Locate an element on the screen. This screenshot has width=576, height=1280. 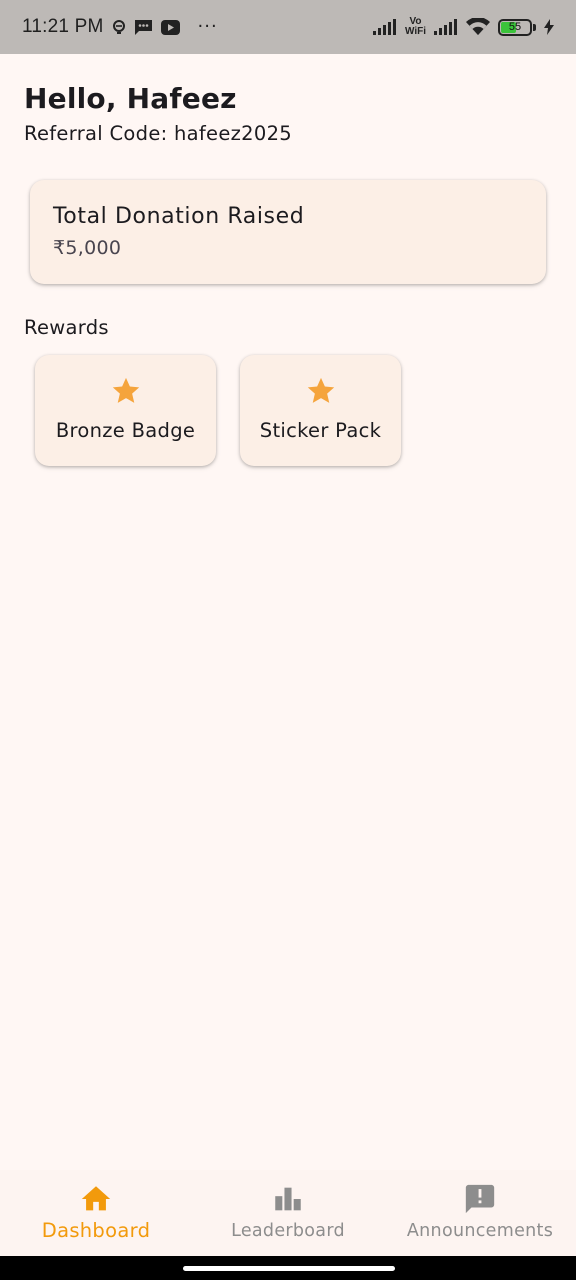
donation-card: Total Donation Raised ₹5,000 is located at coordinates (288, 232).